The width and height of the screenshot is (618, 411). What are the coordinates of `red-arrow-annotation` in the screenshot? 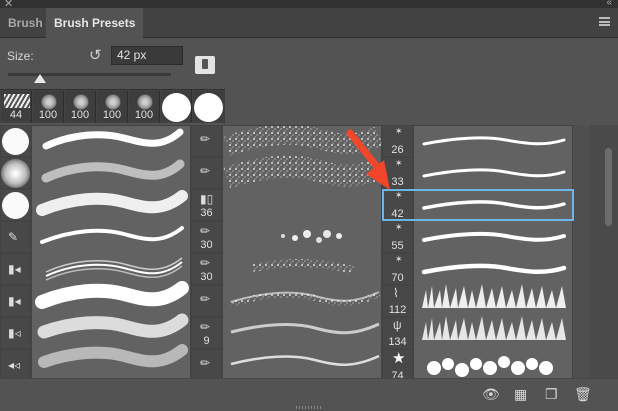 It's located at (368, 159).